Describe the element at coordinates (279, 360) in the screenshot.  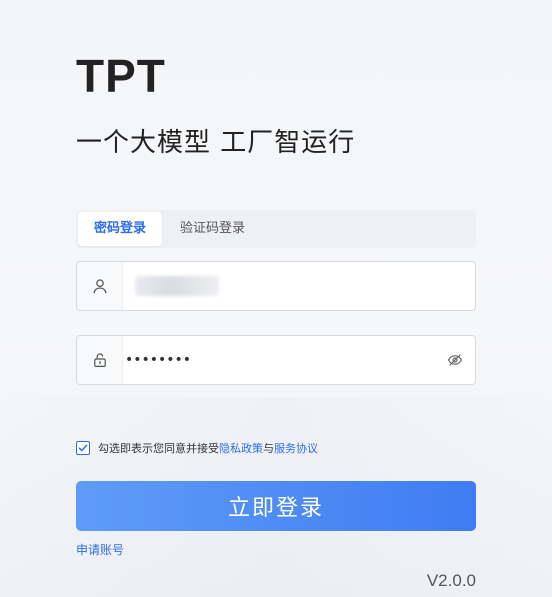
I see `password-input` at that location.